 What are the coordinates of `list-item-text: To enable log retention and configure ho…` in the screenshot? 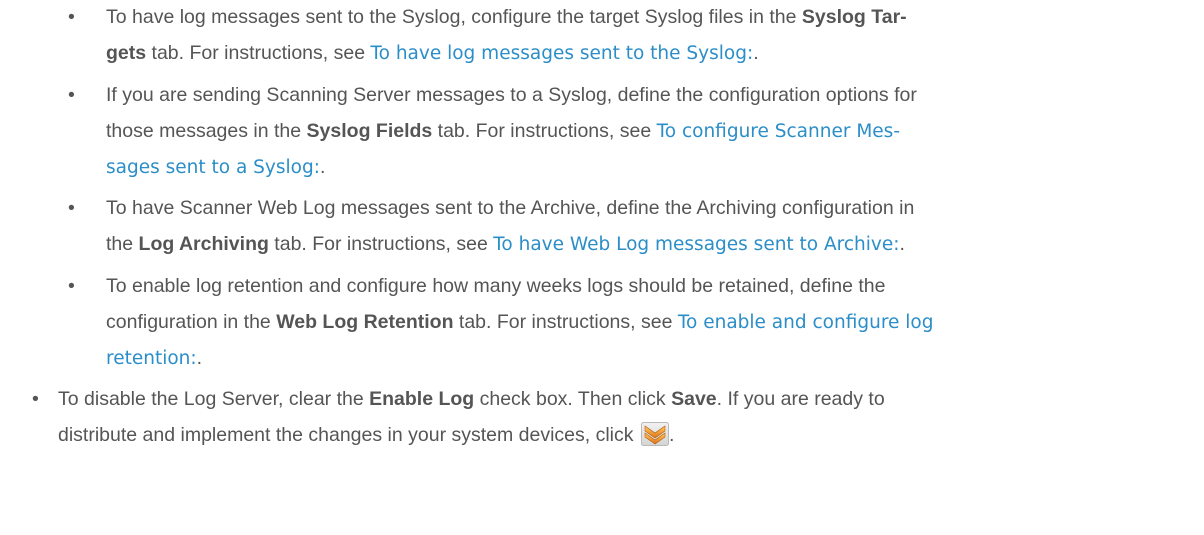 It's located at (520, 322).